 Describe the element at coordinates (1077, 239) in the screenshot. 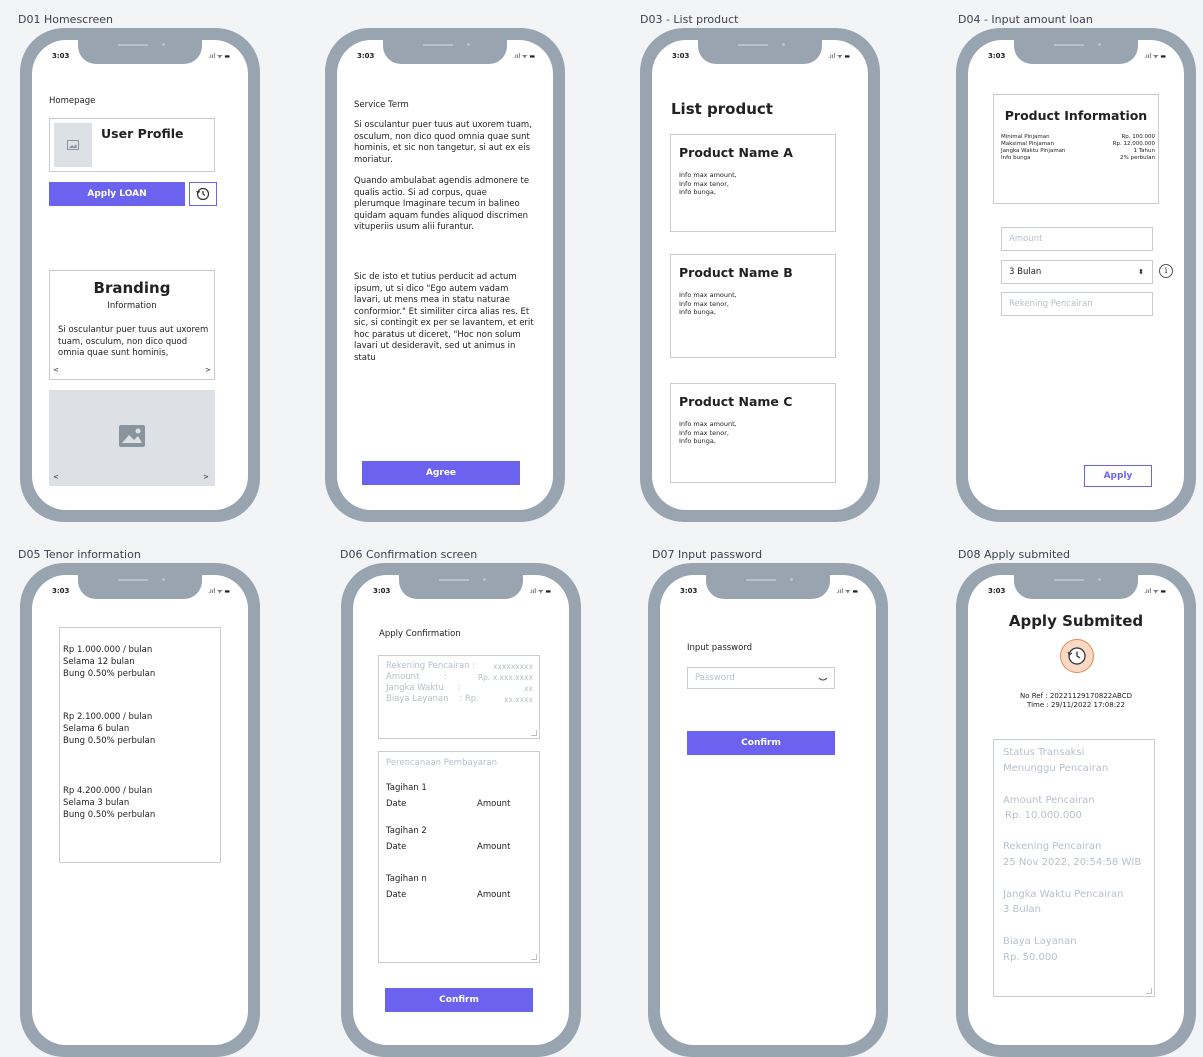

I see `amount-input: Amount` at that location.